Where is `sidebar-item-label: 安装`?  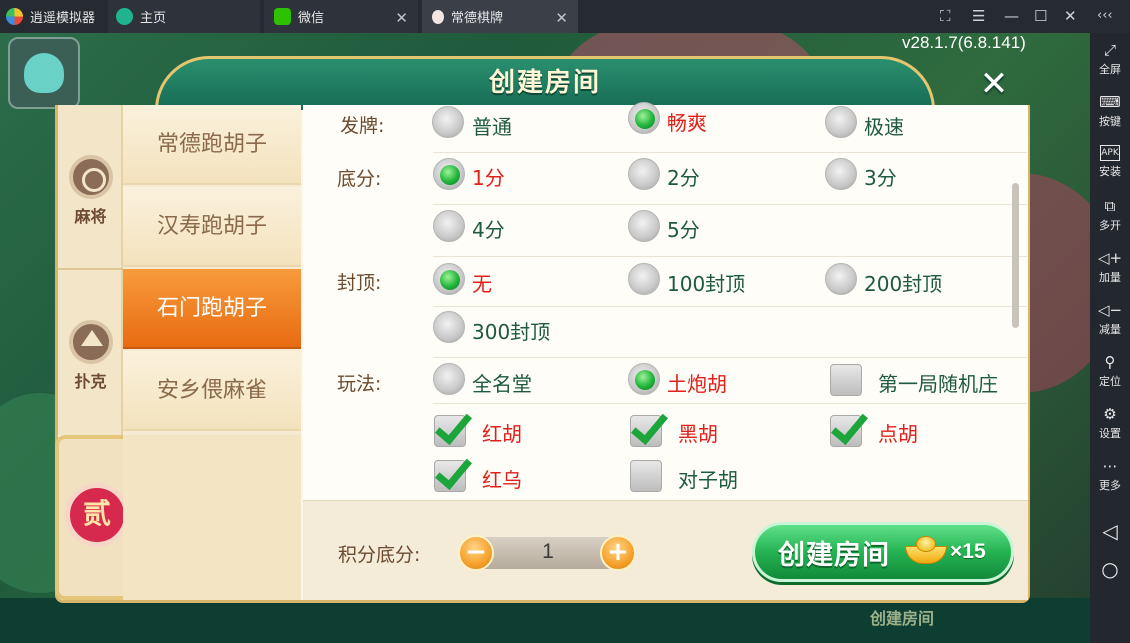 sidebar-item-label: 安装 is located at coordinates (1110, 171).